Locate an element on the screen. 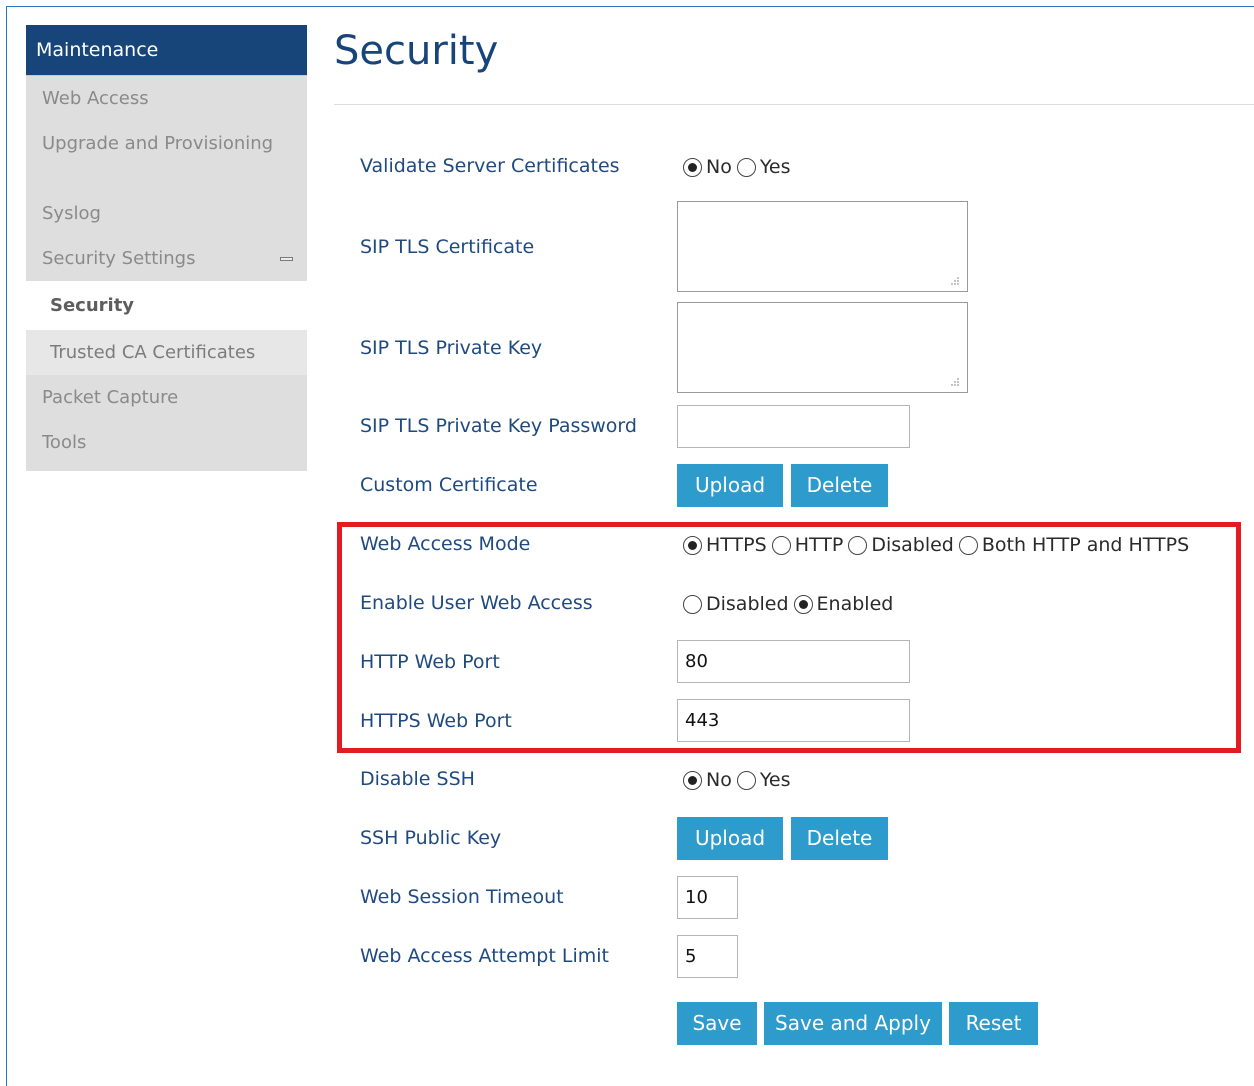  validate-server-certs-no-option: No is located at coordinates (707, 167).